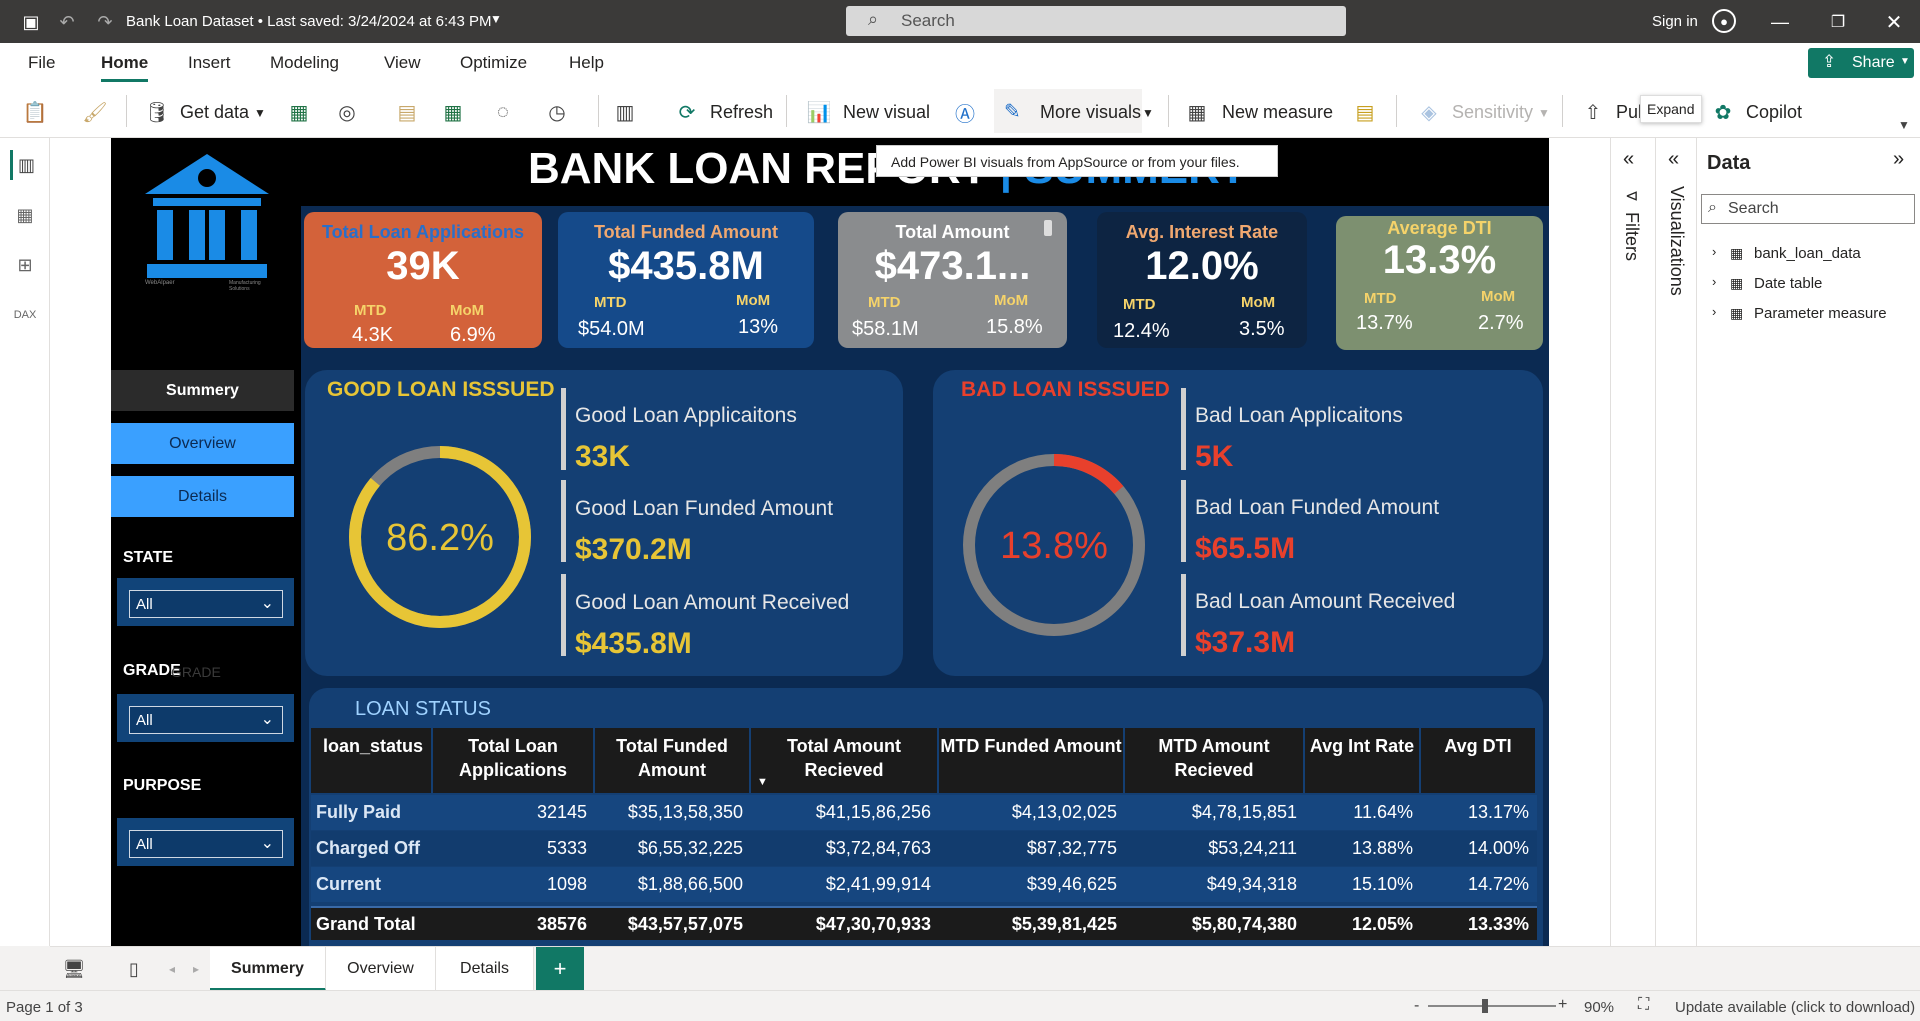 The width and height of the screenshot is (1920, 1021). What do you see at coordinates (172, 969) in the screenshot?
I see `prev-page-icon: ◂` at bounding box center [172, 969].